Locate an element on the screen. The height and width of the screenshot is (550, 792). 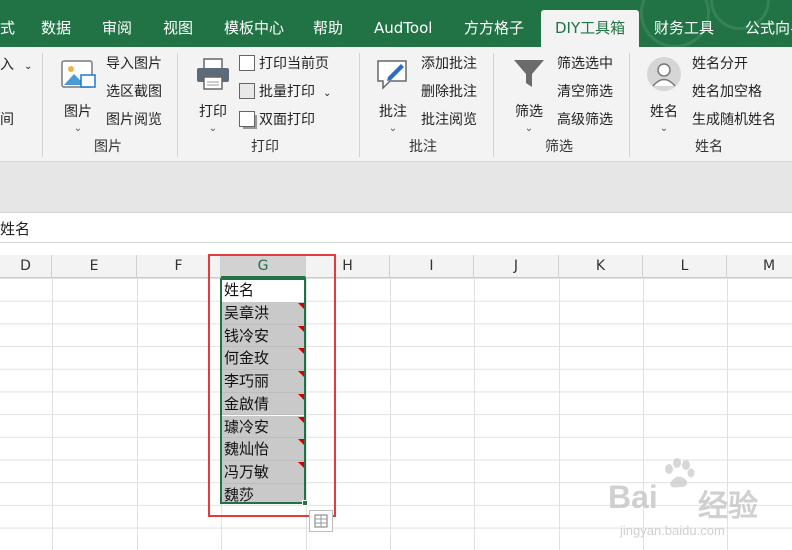
print-button: 打印 ⌄ is located at coordinates (213, 94).